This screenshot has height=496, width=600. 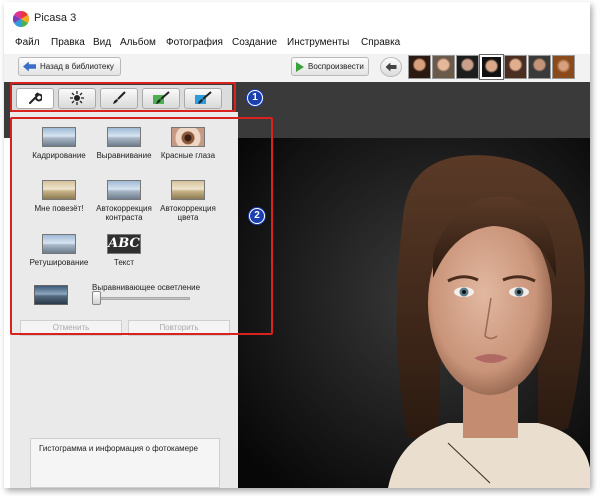 What do you see at coordinates (68, 42) in the screenshot?
I see `menu-edit: Правка` at bounding box center [68, 42].